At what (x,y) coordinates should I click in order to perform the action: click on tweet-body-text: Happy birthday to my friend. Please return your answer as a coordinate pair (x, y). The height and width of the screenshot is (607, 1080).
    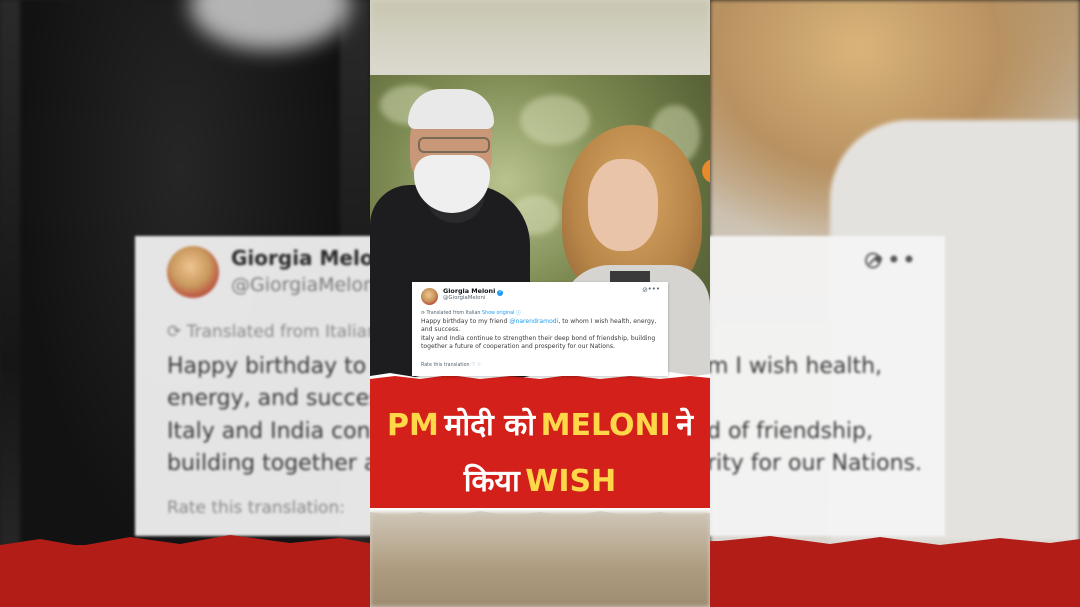
    Looking at the image, I should click on (465, 321).